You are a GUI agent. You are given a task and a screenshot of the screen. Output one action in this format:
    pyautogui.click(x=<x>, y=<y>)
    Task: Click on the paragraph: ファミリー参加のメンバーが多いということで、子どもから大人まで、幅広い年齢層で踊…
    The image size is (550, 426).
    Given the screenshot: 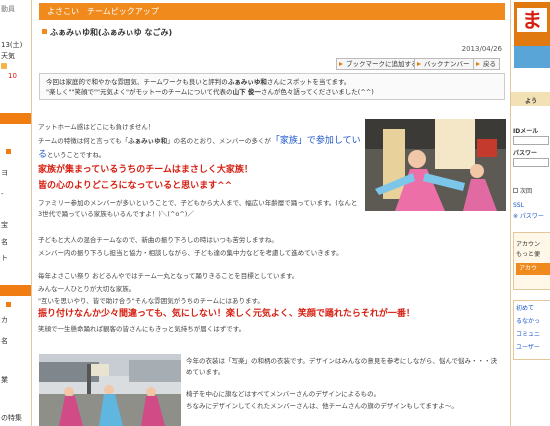 What is the action you would take?
    pyautogui.click(x=198, y=203)
    